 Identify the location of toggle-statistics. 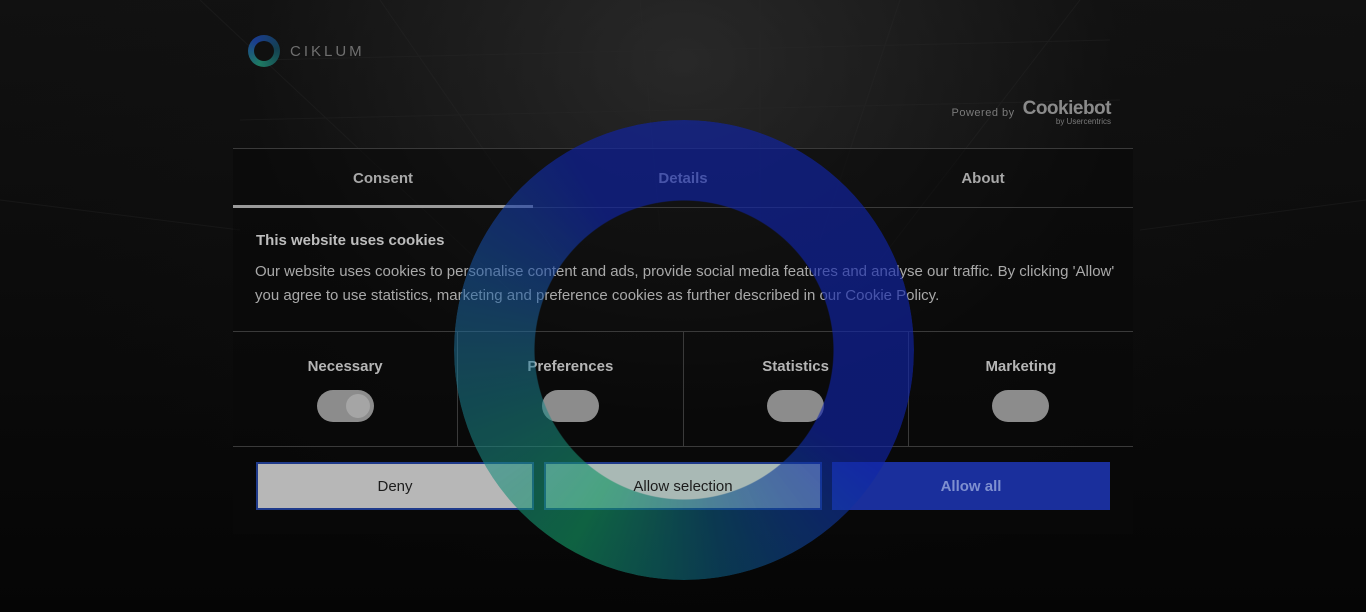
(796, 406).